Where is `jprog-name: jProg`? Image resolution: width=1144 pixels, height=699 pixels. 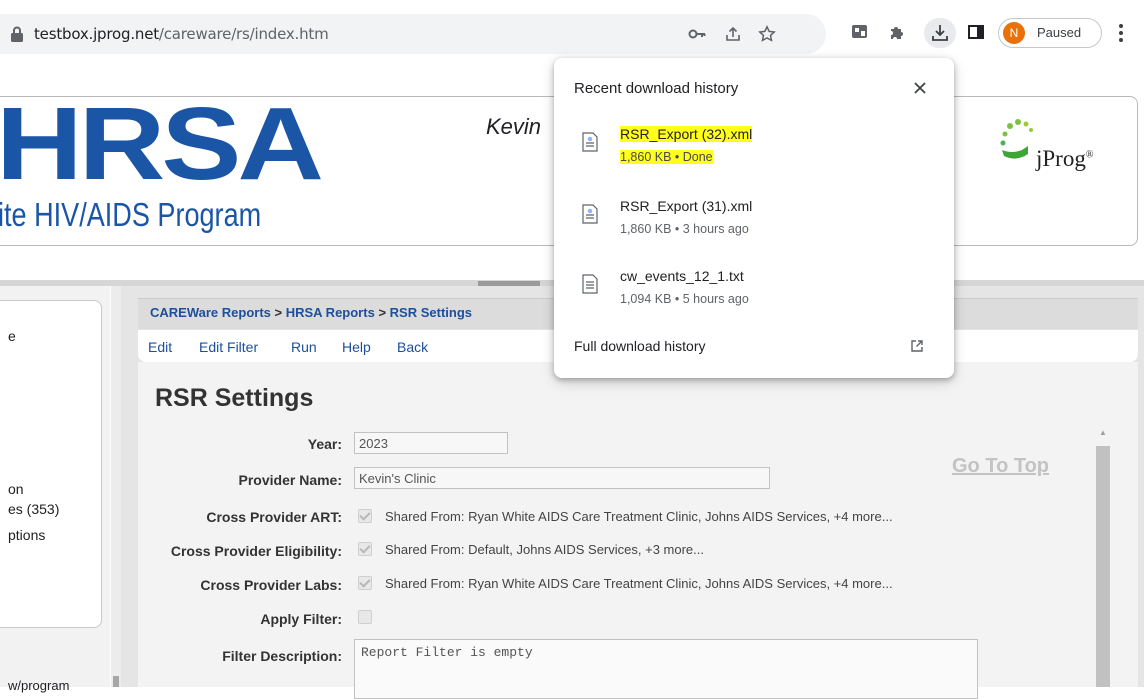 jprog-name: jProg is located at coordinates (1061, 158).